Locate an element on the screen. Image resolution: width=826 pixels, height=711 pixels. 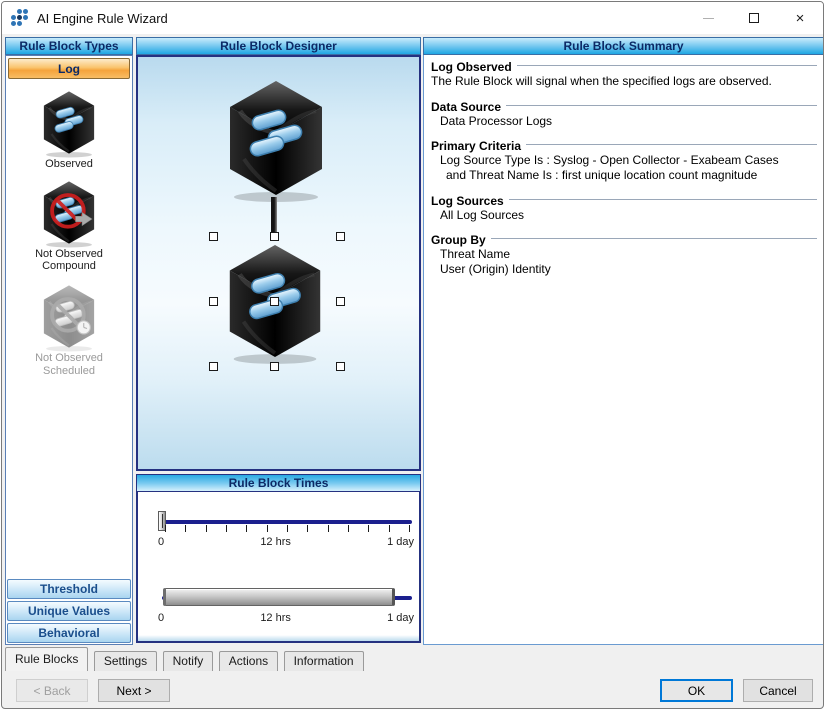
not-observed-scheduled-line1: Not Observed is located at coordinates (69, 357).